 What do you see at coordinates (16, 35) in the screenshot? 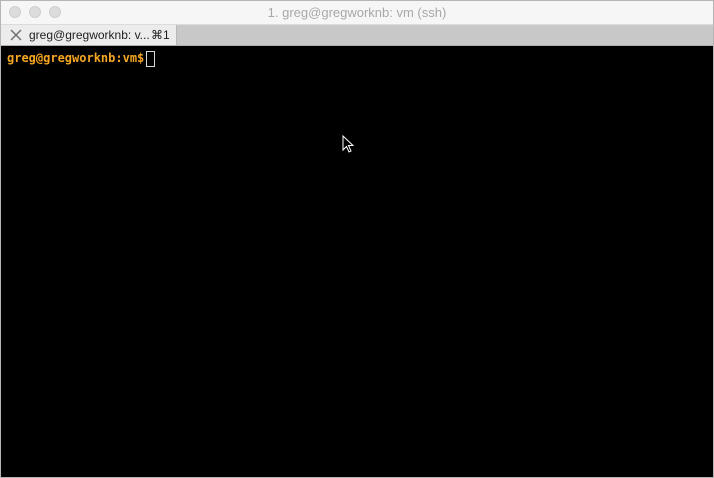
I see `close-x-icon` at bounding box center [16, 35].